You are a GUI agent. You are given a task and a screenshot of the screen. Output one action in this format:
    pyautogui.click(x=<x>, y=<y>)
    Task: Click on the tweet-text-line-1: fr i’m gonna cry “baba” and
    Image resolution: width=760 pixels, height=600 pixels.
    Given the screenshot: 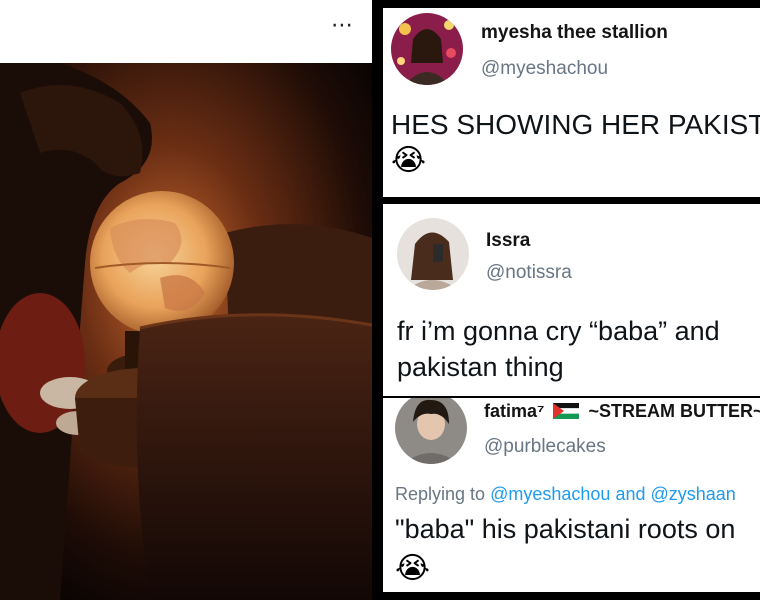 What is the action you would take?
    pyautogui.click(x=558, y=331)
    